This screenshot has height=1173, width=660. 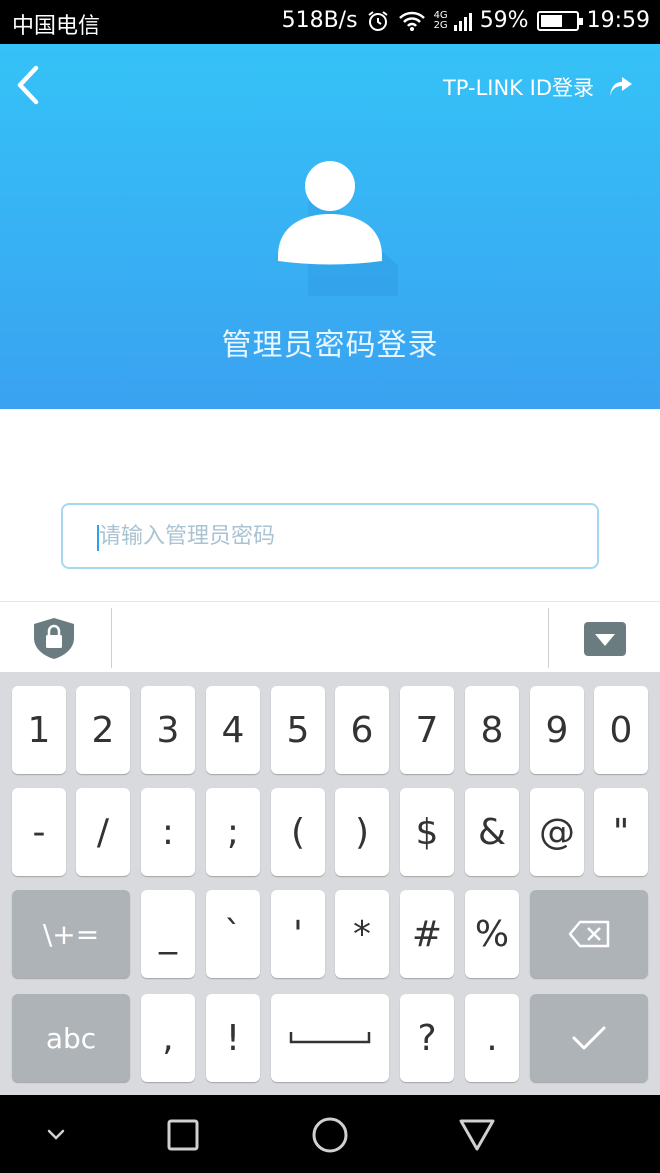 What do you see at coordinates (411, 21) in the screenshot?
I see `wifi-icon` at bounding box center [411, 21].